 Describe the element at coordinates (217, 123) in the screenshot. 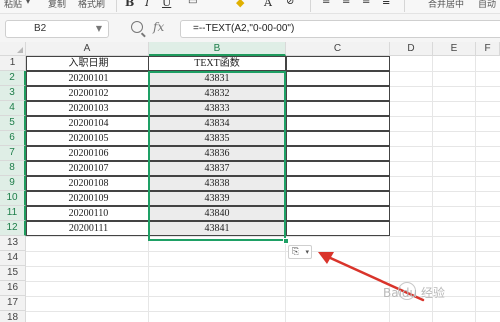

I see `table-cell: 43834` at that location.